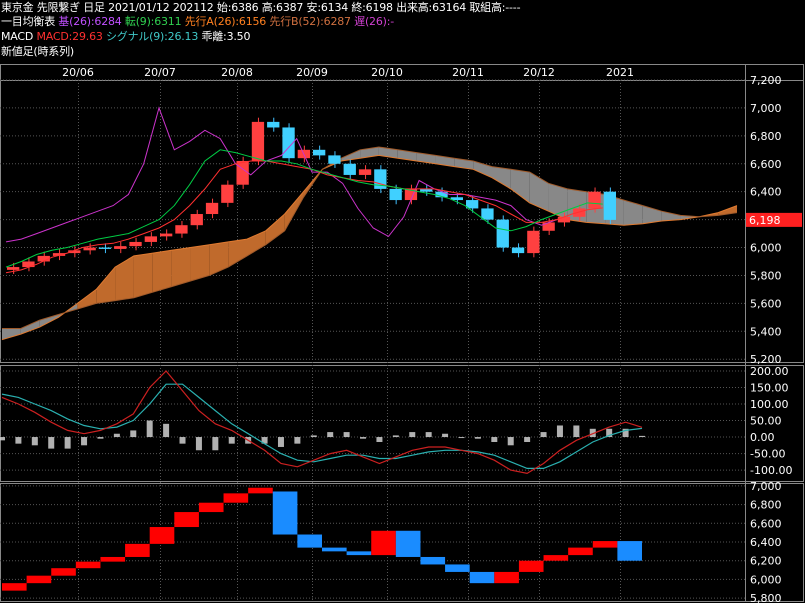  I want to click on macd-tick-label: 150.00, so click(769, 387).